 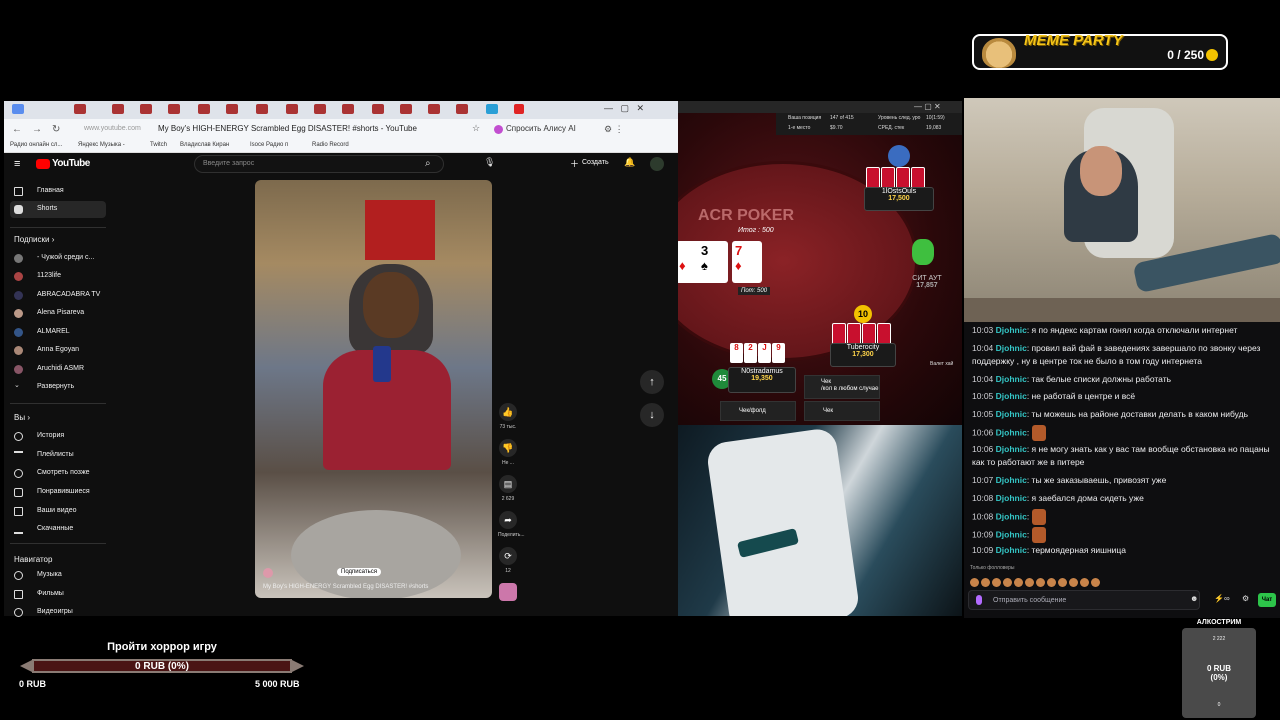 I want to click on extensions-icon: ⚙ ⋮, so click(x=614, y=129).